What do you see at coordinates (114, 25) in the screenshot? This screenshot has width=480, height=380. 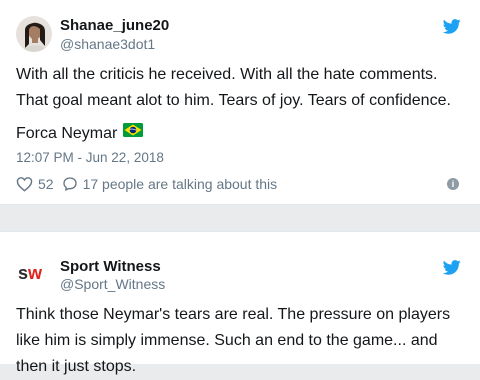 I see `display-name: Shanae_june20` at bounding box center [114, 25].